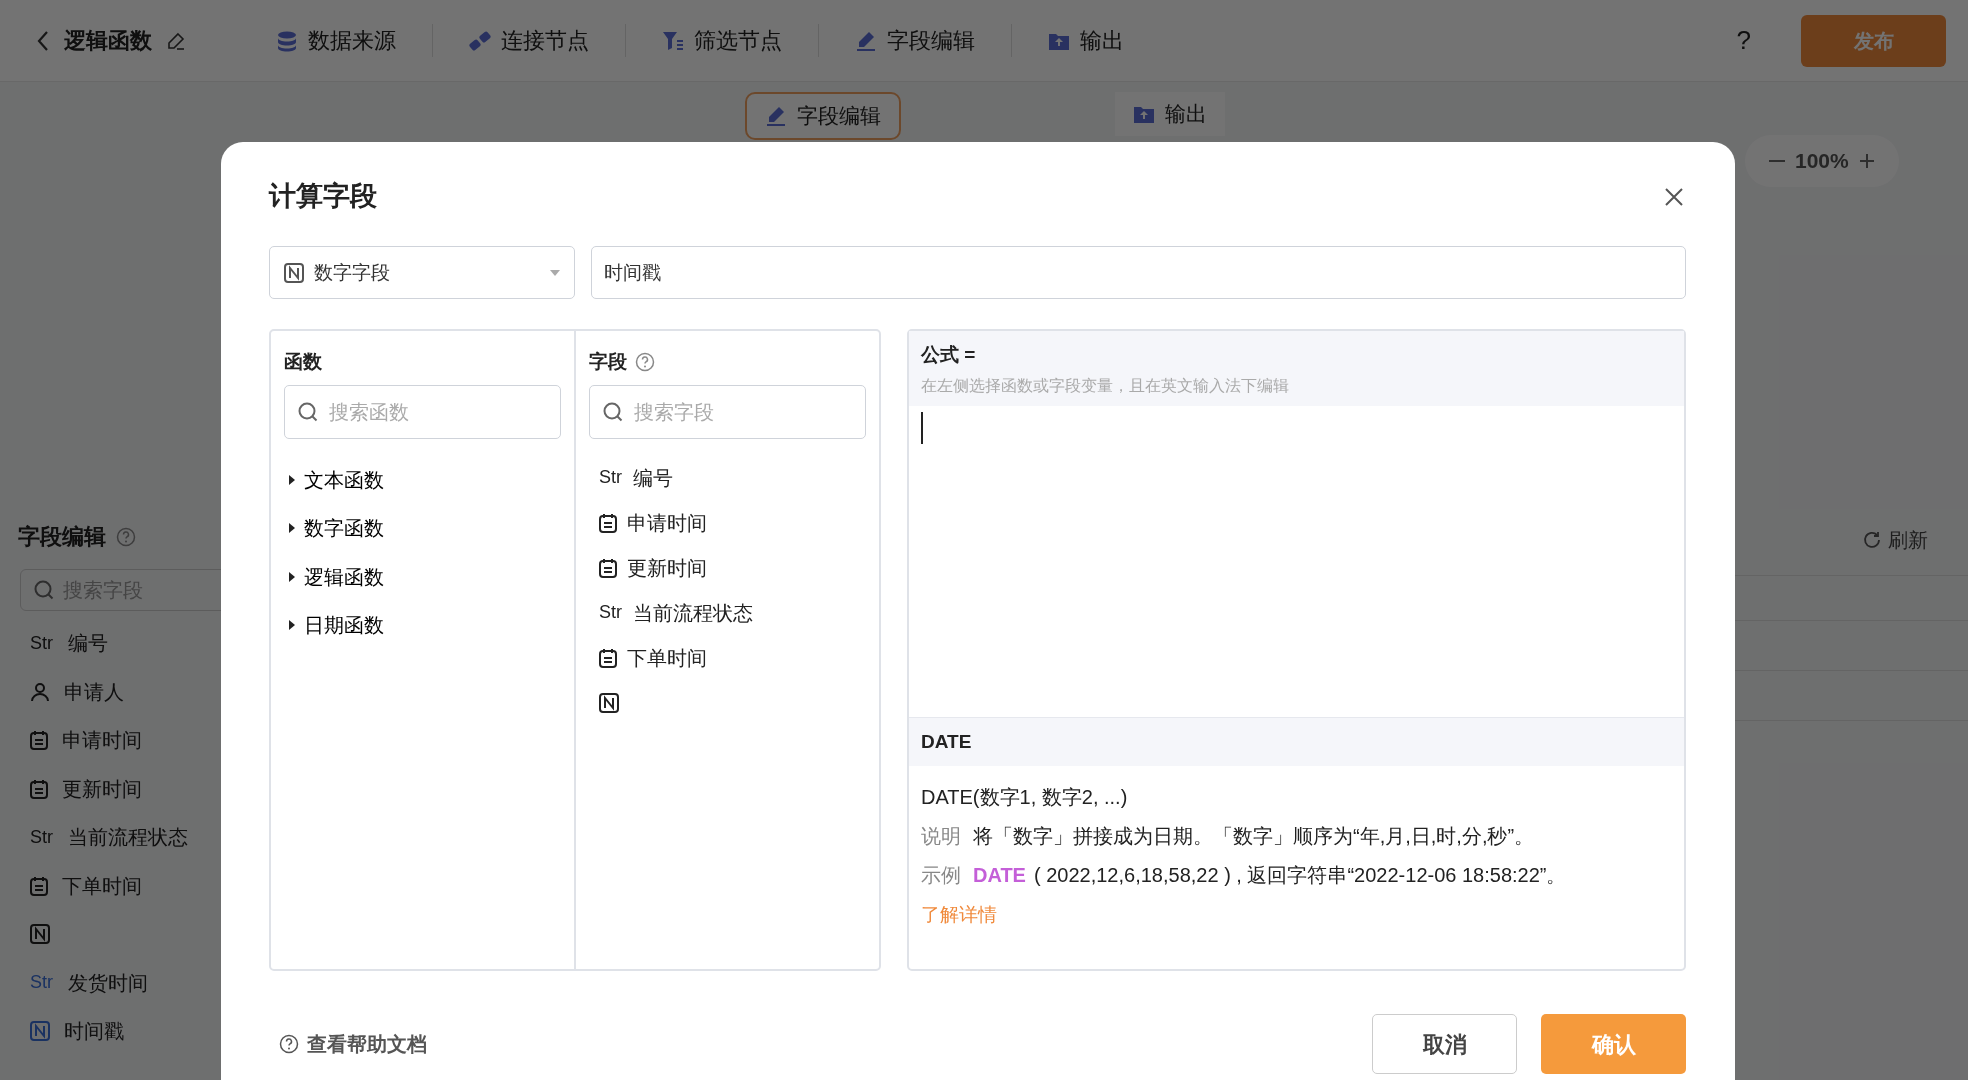 The height and width of the screenshot is (1080, 1968). What do you see at coordinates (422, 479) in the screenshot?
I see `function-group: 文本函数` at bounding box center [422, 479].